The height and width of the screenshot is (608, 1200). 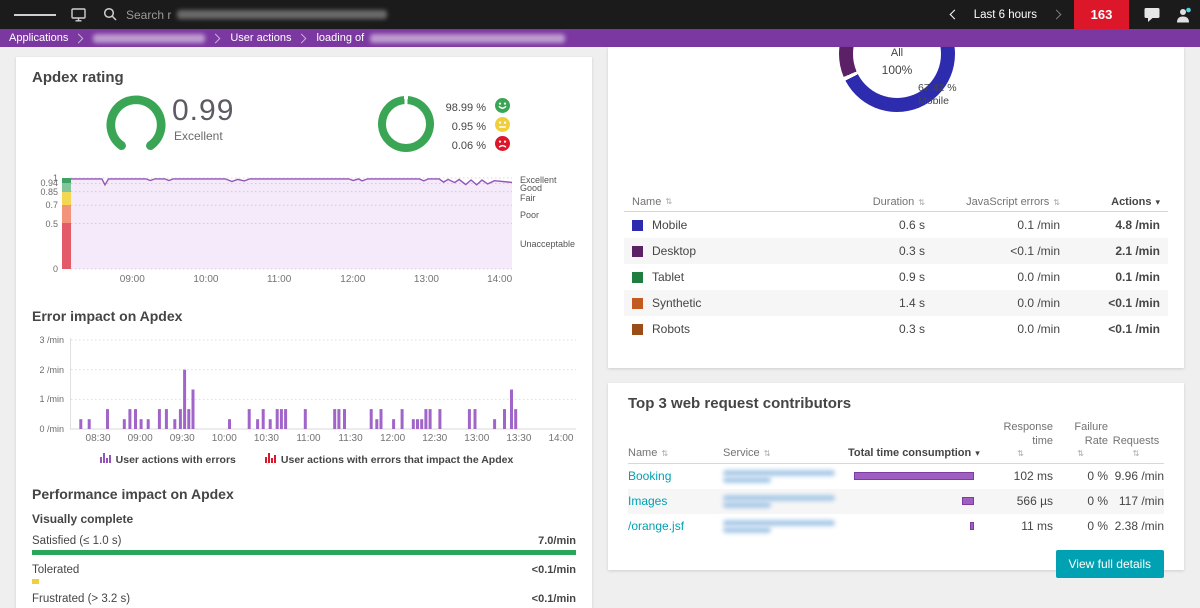 What do you see at coordinates (896, 225) in the screenshot?
I see `device-row-mobile: Mobile 0.6 s 0.1 /min 4.8 /min` at bounding box center [896, 225].